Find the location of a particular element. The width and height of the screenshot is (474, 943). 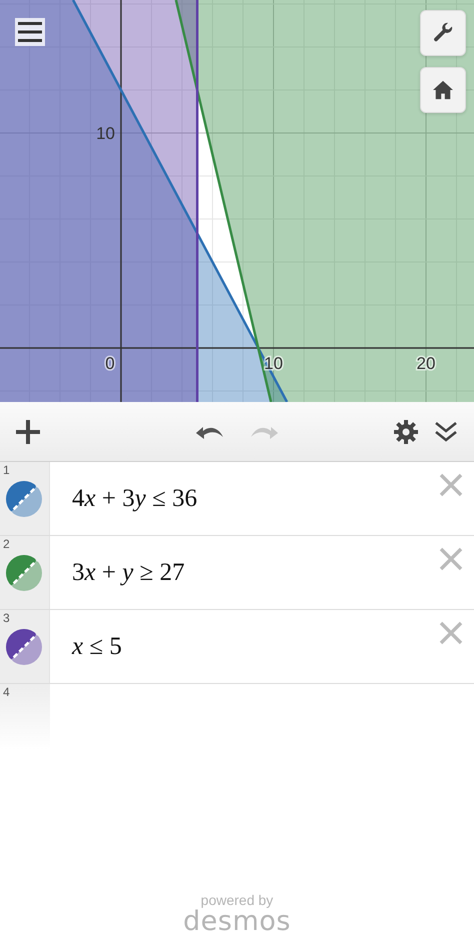

home-button is located at coordinates (443, 90).